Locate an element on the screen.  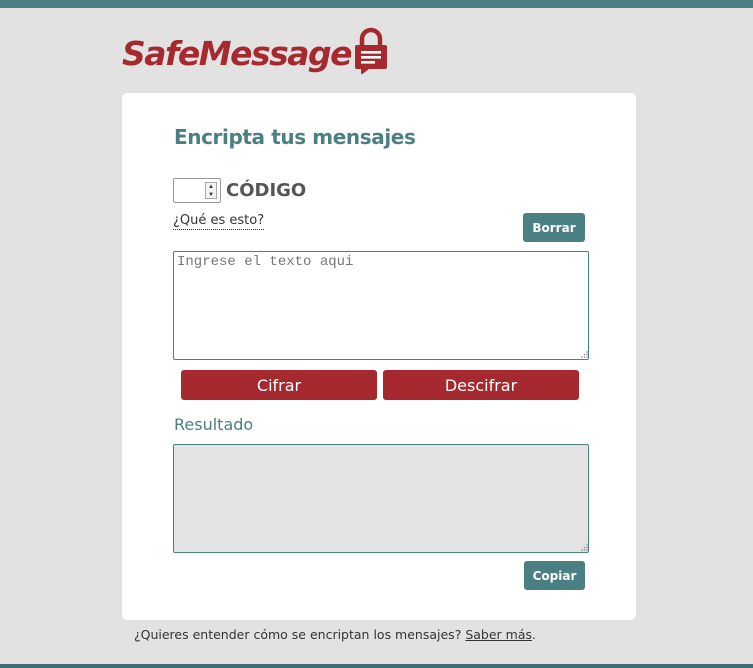
code-row: ▲ ▼ CÓDIGO is located at coordinates (239, 190).